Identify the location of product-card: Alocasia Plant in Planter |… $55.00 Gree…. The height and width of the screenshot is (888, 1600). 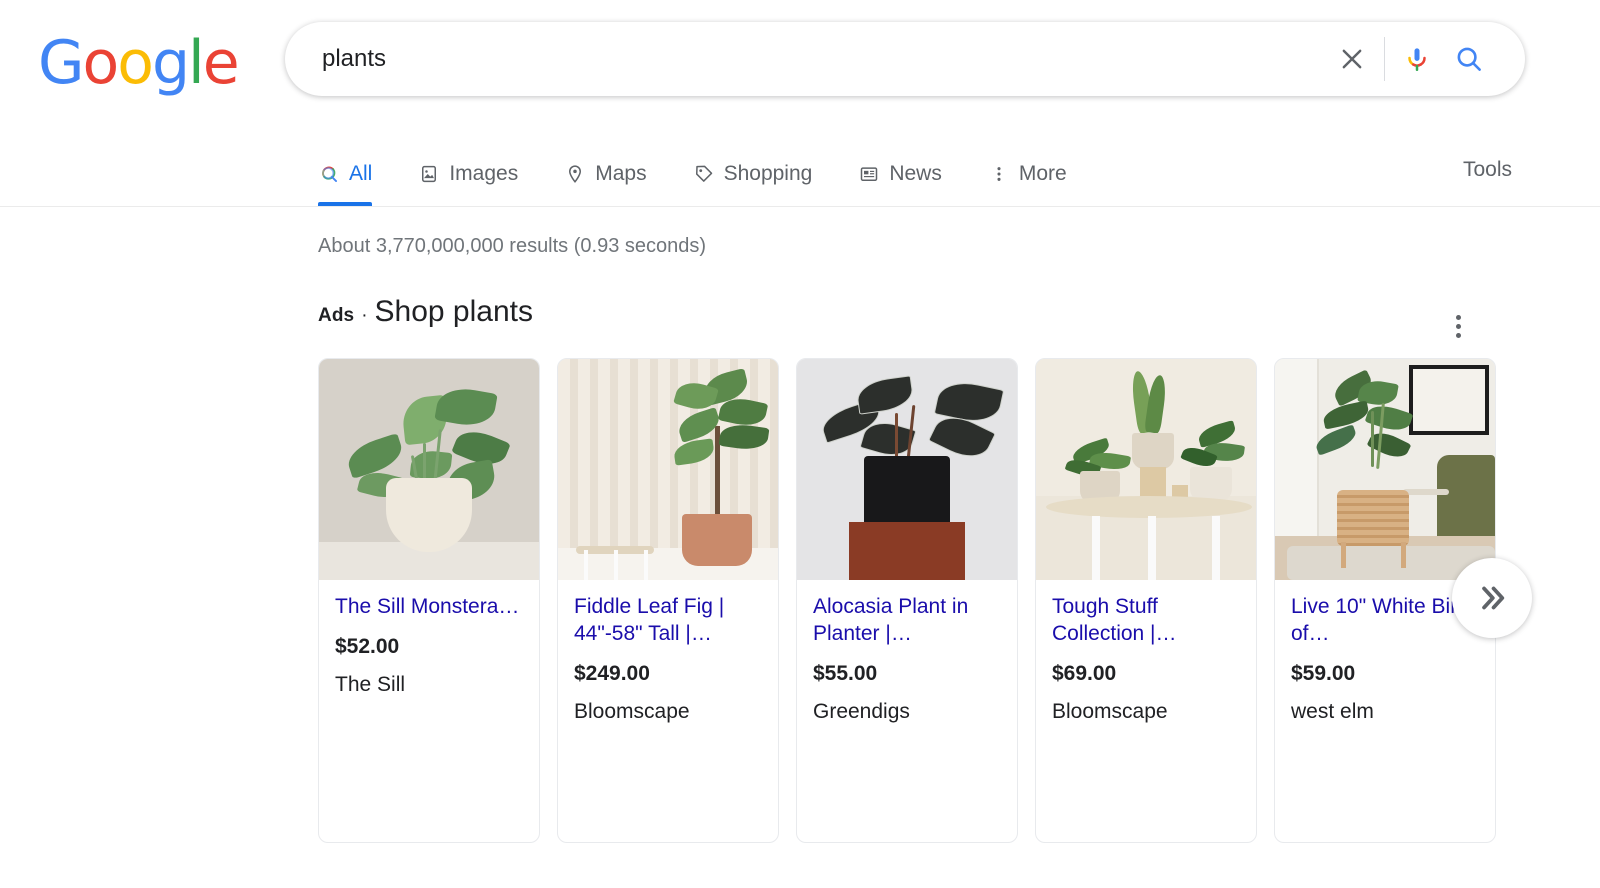
(907, 600).